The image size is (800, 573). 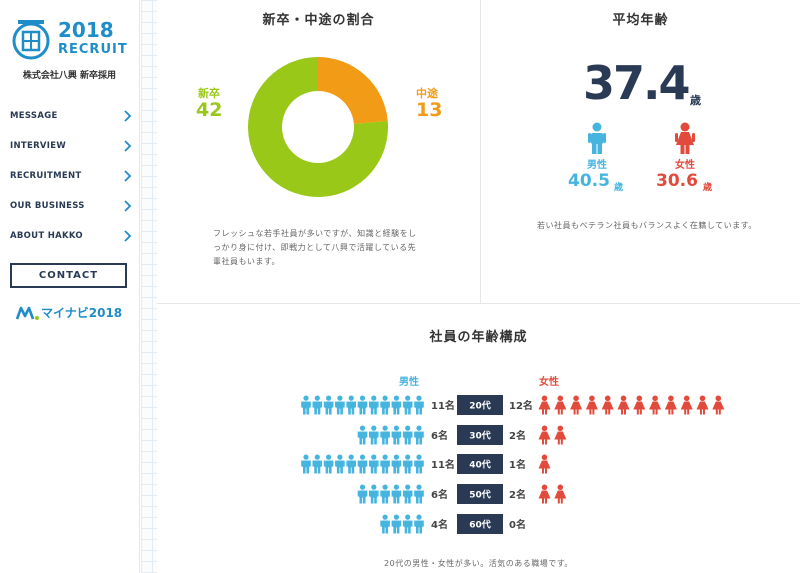 I want to click on age-badge: 50代, so click(x=480, y=494).